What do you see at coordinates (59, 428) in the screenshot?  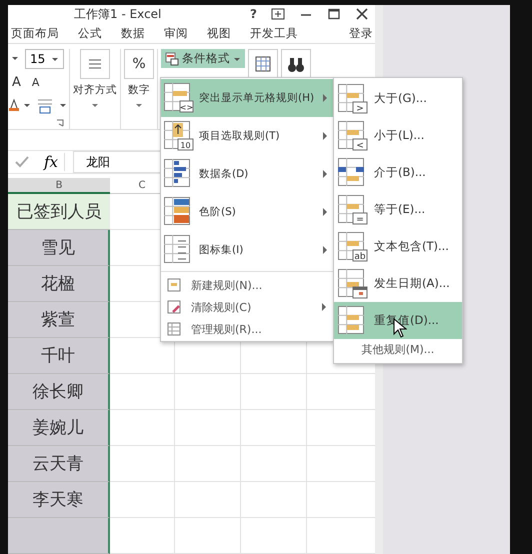 I see `table-cell: 姜婉儿` at bounding box center [59, 428].